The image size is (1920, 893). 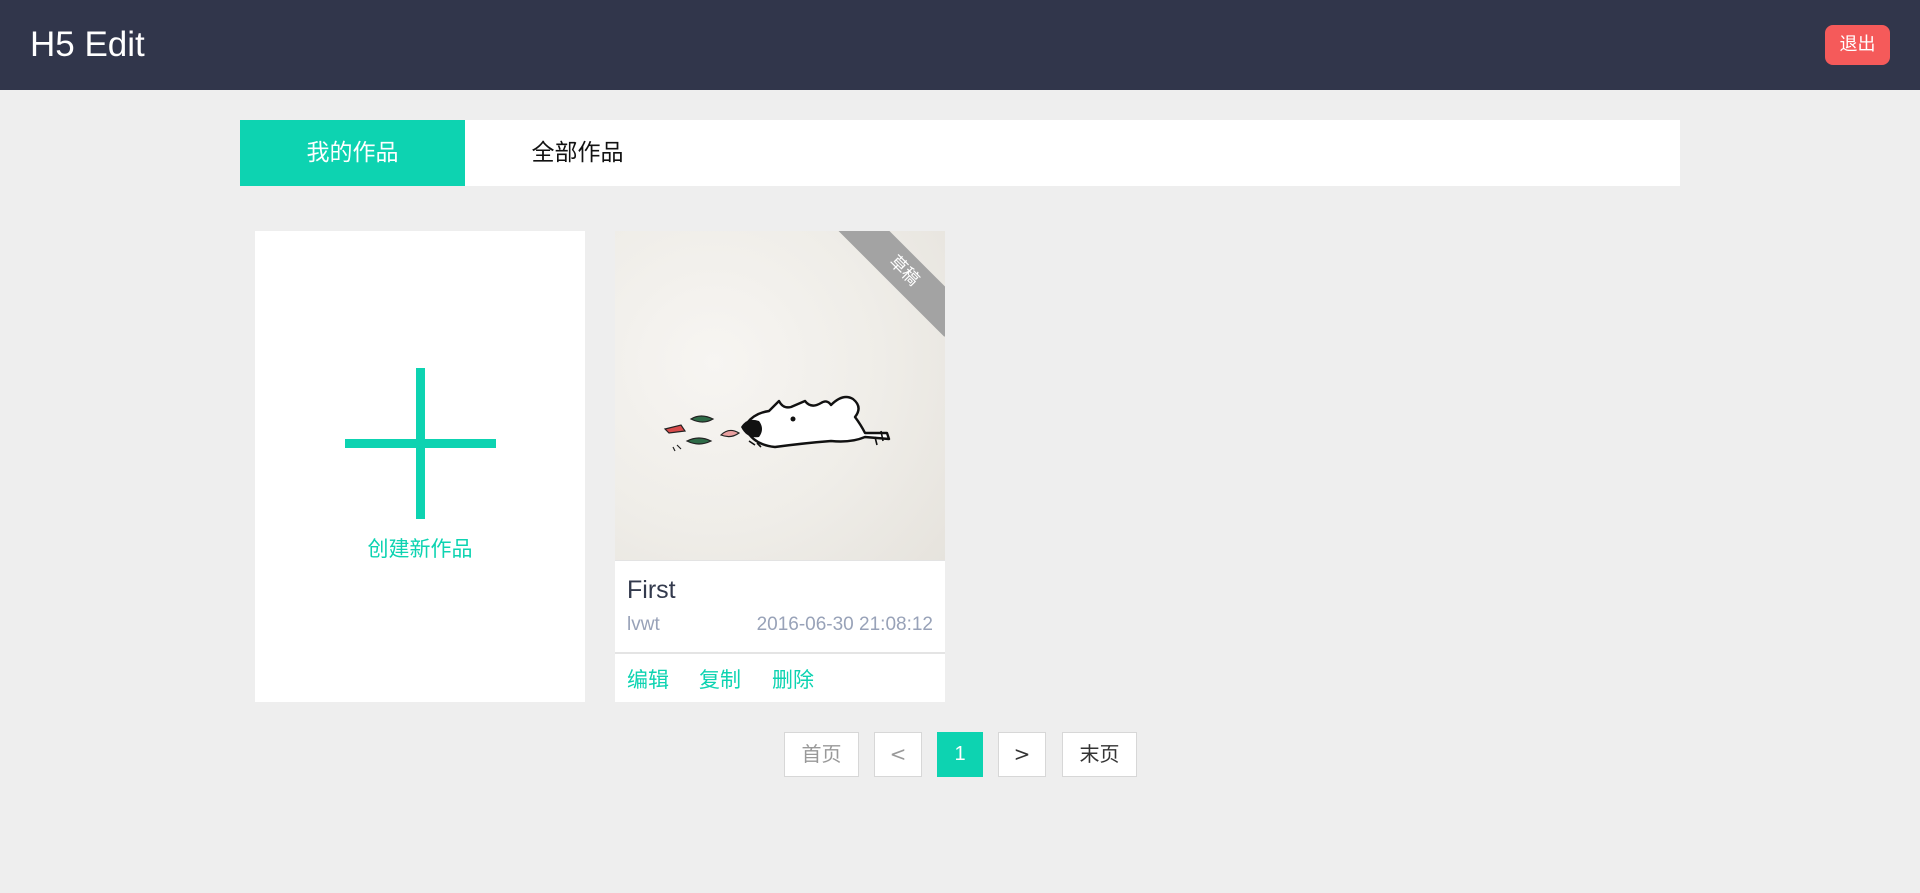 What do you see at coordinates (577, 153) in the screenshot?
I see `tab-all-works: 全部作品` at bounding box center [577, 153].